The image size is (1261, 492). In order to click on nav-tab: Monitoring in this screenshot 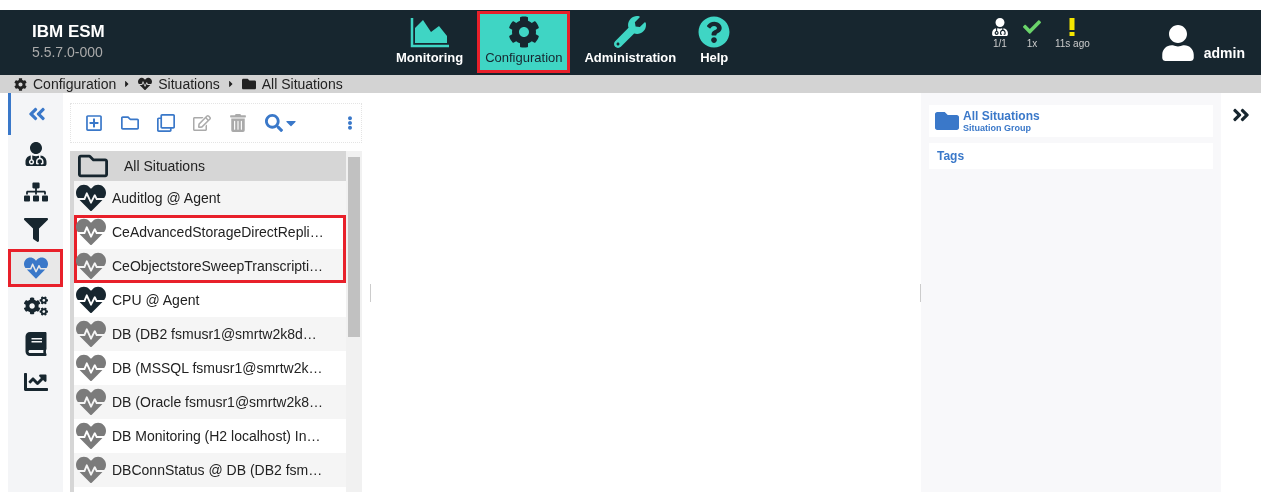, I will do `click(430, 42)`.